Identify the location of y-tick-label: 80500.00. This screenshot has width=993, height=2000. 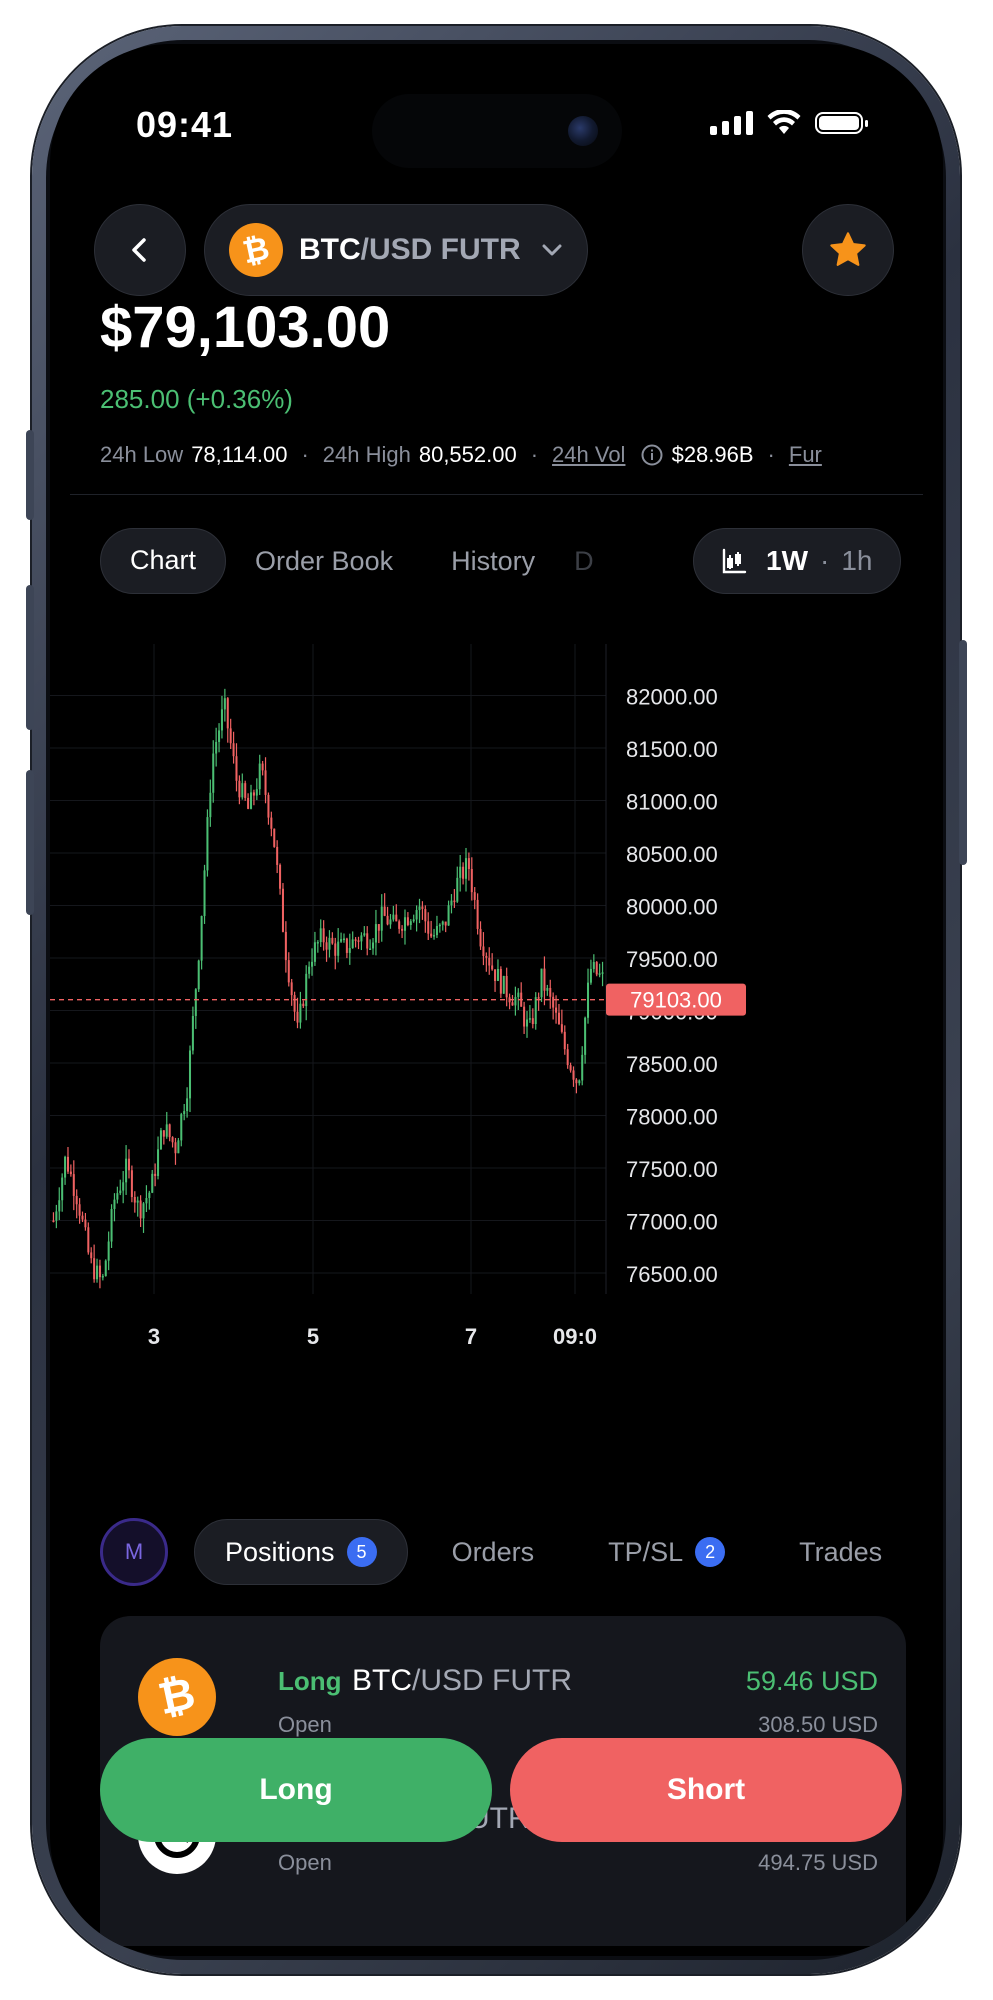
(672, 854).